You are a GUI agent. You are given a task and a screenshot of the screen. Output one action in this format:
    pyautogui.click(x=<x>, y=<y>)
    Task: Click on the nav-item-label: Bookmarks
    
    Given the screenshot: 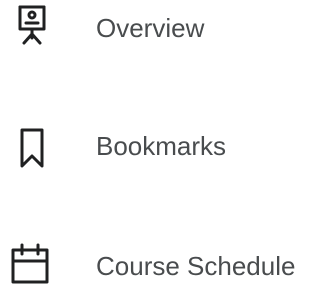 What is the action you would take?
    pyautogui.click(x=161, y=146)
    